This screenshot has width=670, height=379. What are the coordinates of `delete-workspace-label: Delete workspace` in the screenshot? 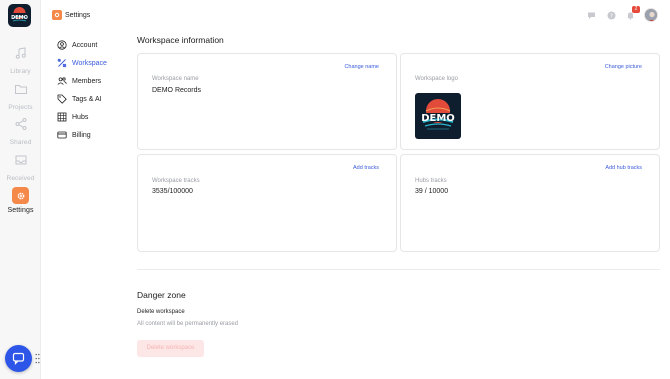 It's located at (161, 312).